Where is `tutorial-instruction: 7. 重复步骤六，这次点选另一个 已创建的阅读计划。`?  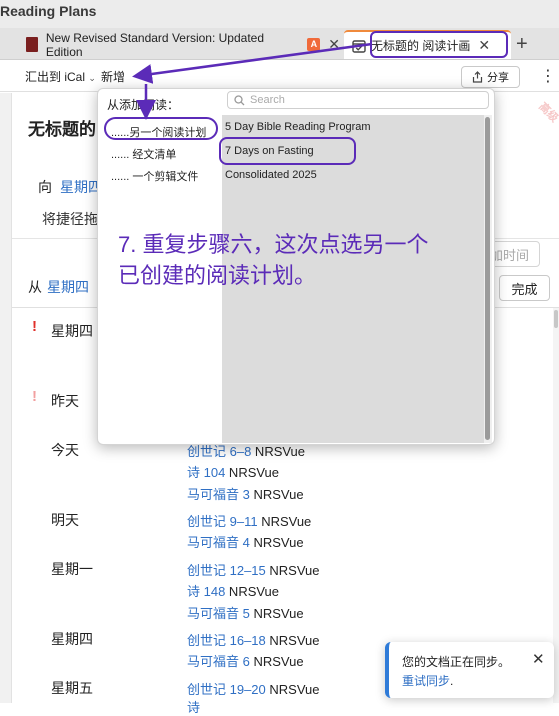 tutorial-instruction: 7. 重复步骤六，这次点选另一个 已创建的阅读计划。 is located at coordinates (298, 260).